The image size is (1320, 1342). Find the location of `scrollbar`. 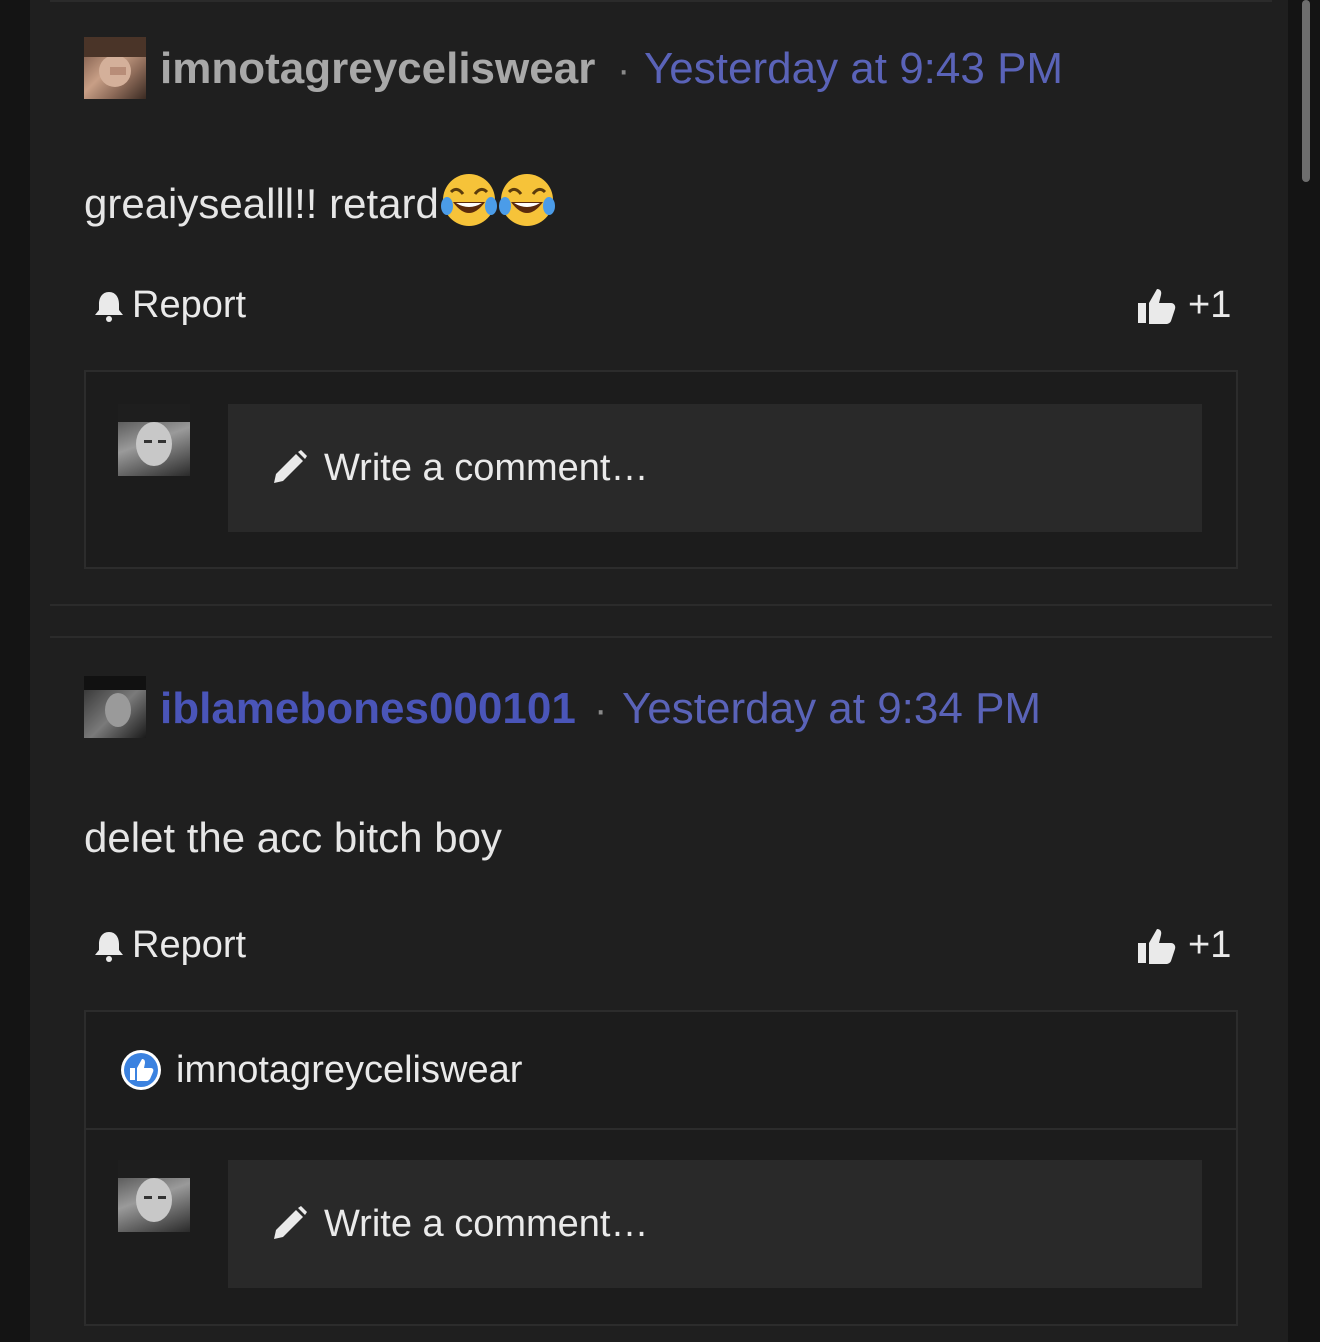

scrollbar is located at coordinates (1306, 671).